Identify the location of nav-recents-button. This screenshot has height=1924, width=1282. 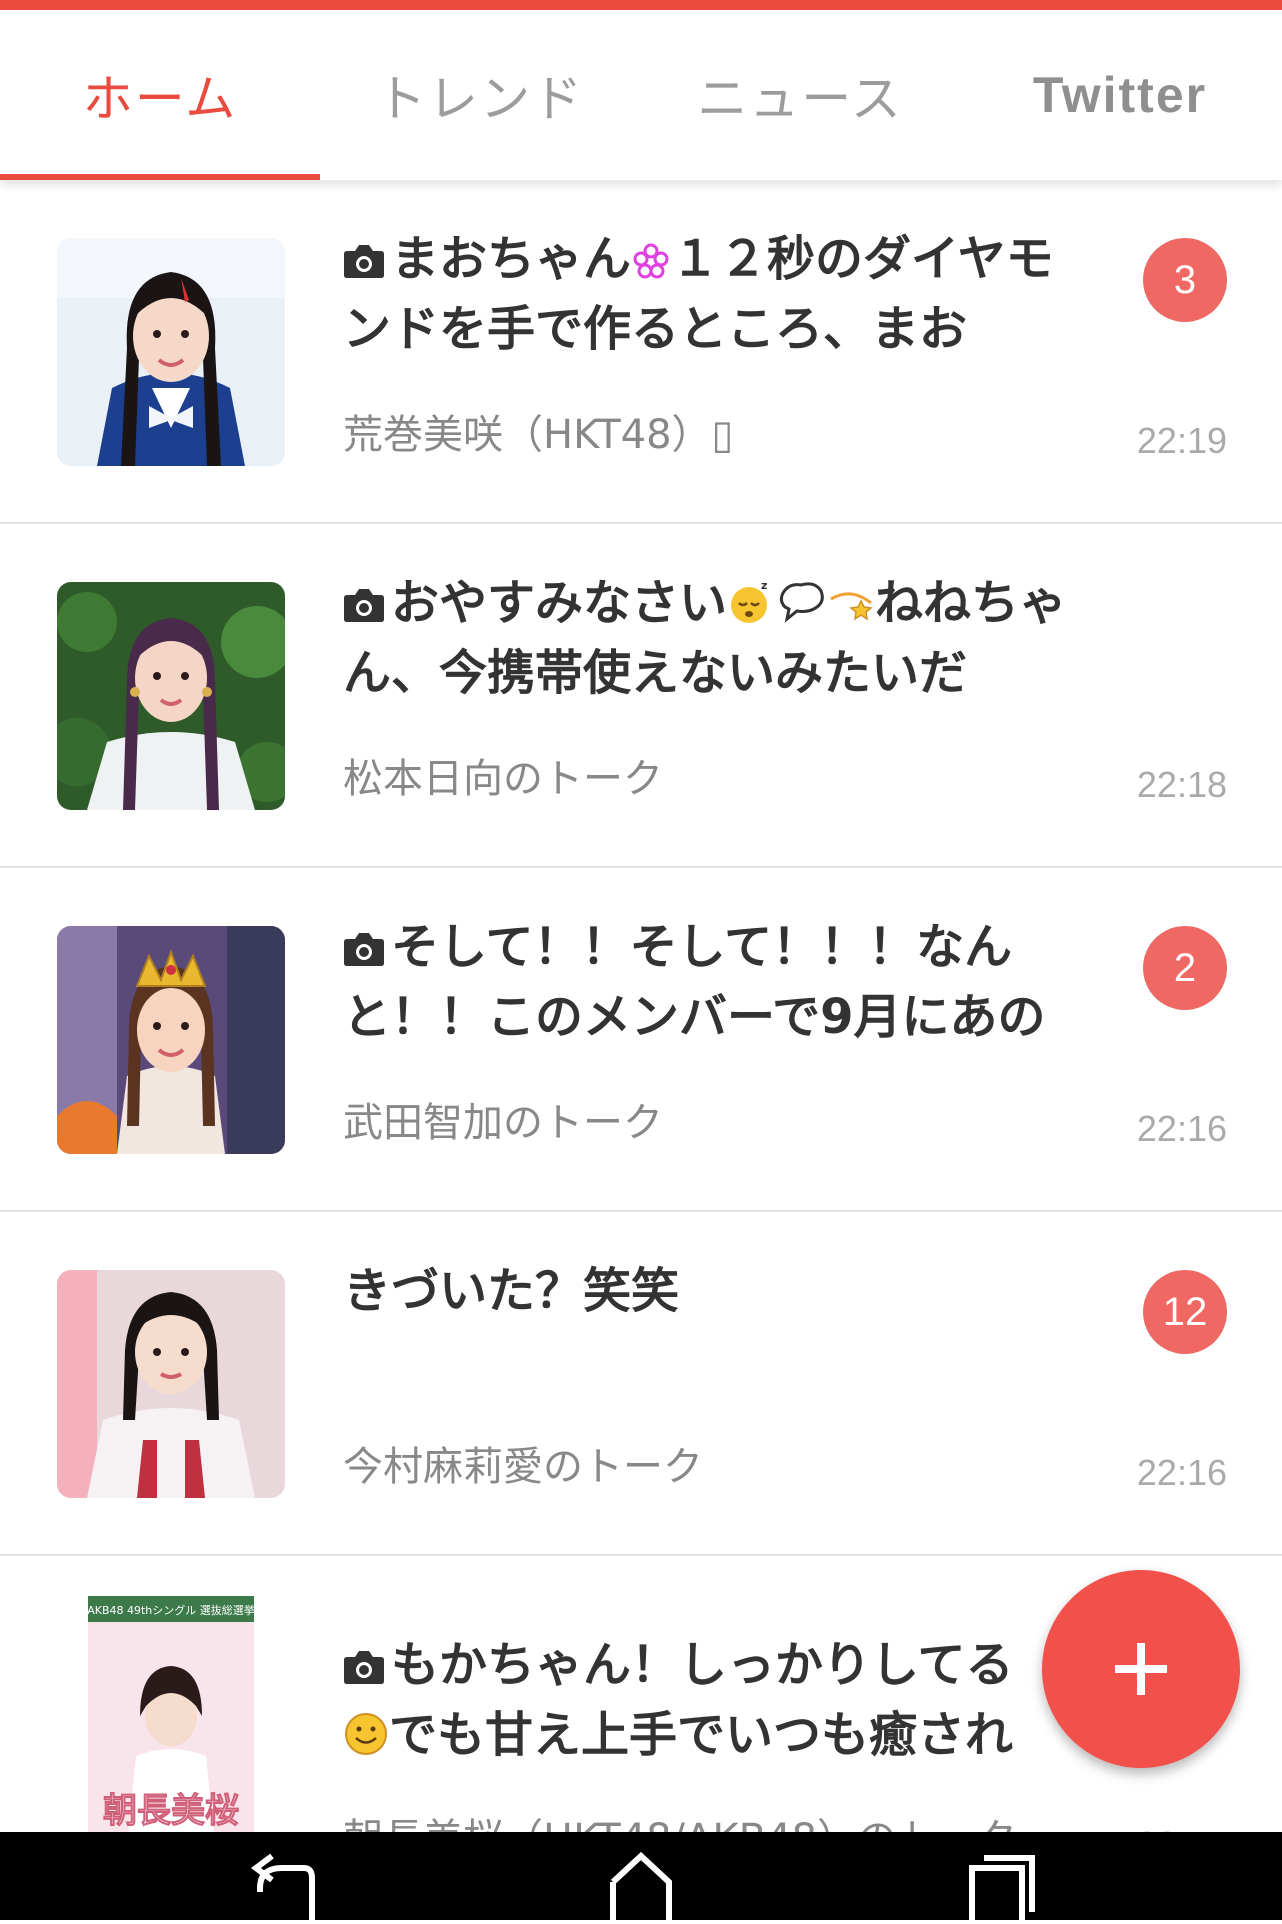
(1000, 1878).